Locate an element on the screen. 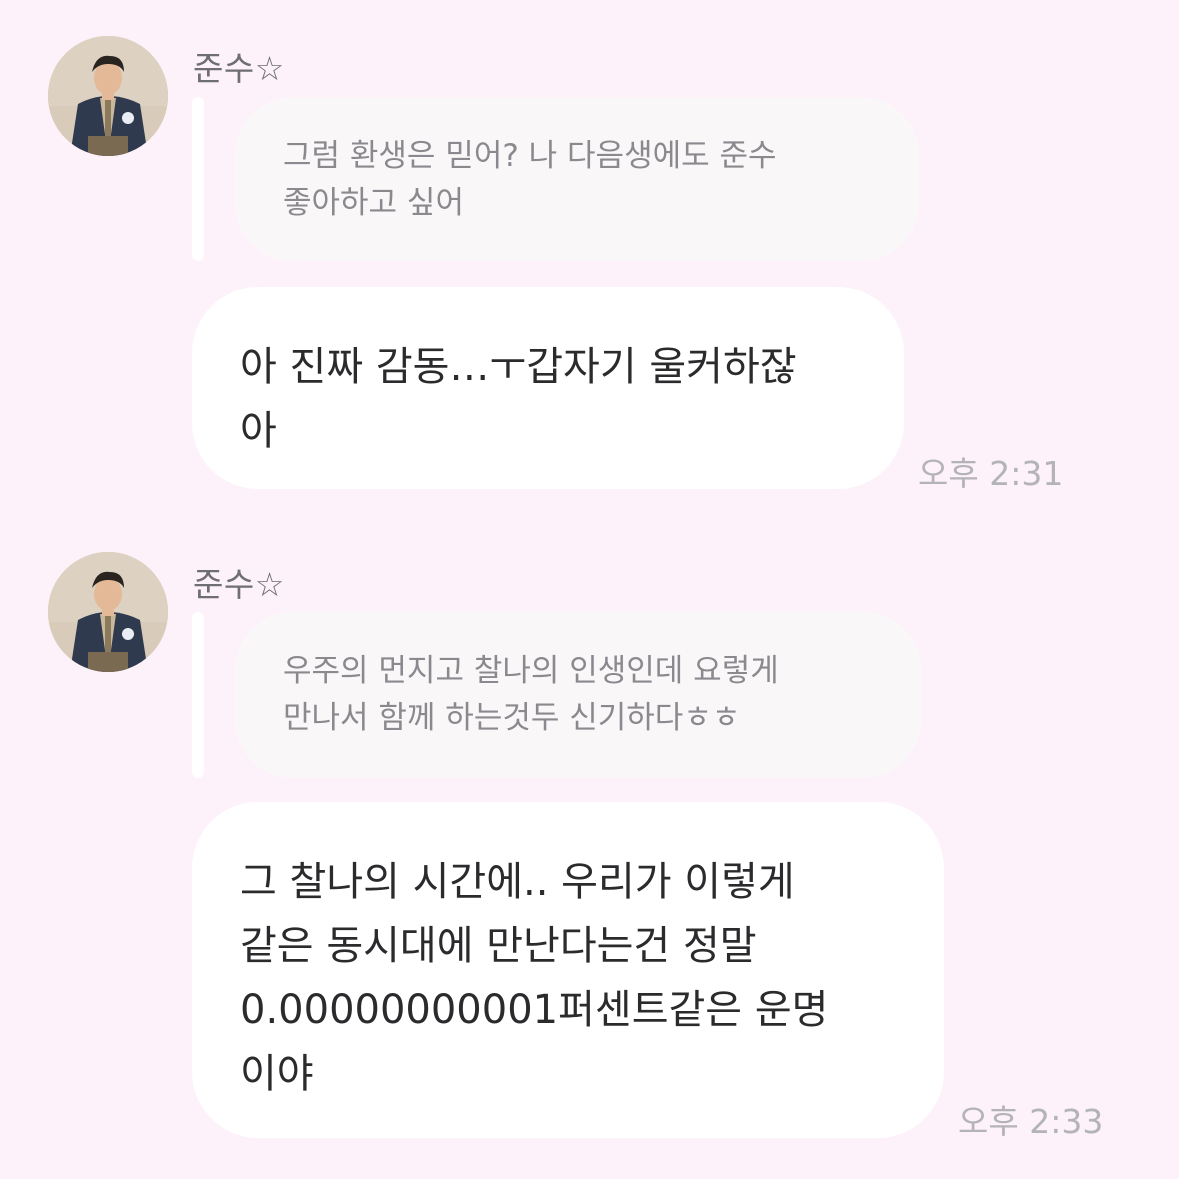 The height and width of the screenshot is (1179, 1179). quoted-text-line: 좋아하고 싶어 is located at coordinates (373, 203).